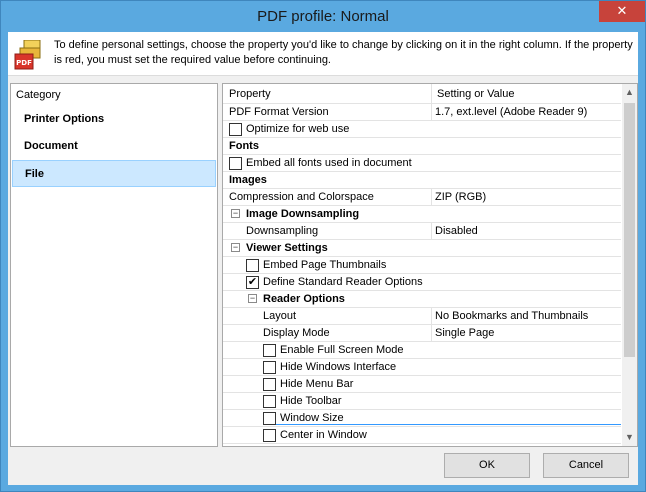  I want to click on property-label: Fonts, so click(244, 146).